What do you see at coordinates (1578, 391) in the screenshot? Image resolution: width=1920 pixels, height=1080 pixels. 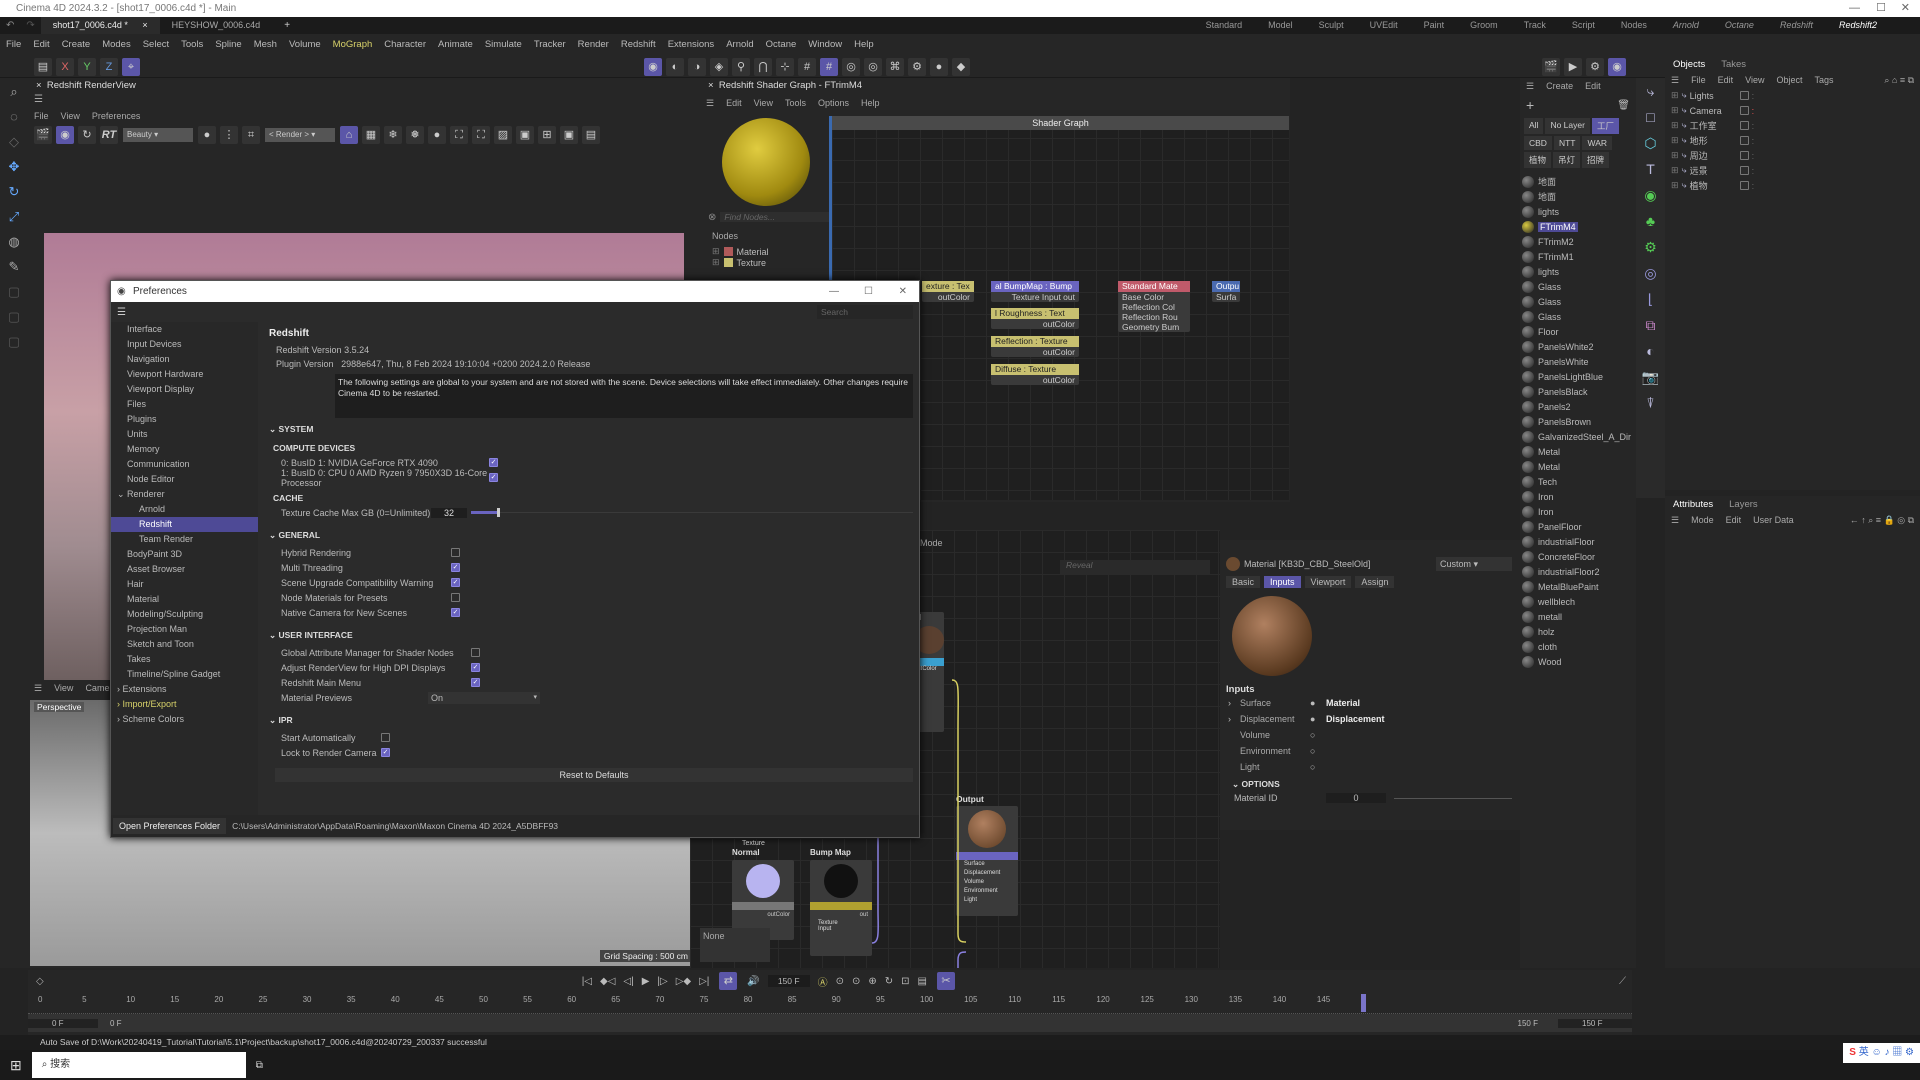 I see `material-item: PanelsBlack` at bounding box center [1578, 391].